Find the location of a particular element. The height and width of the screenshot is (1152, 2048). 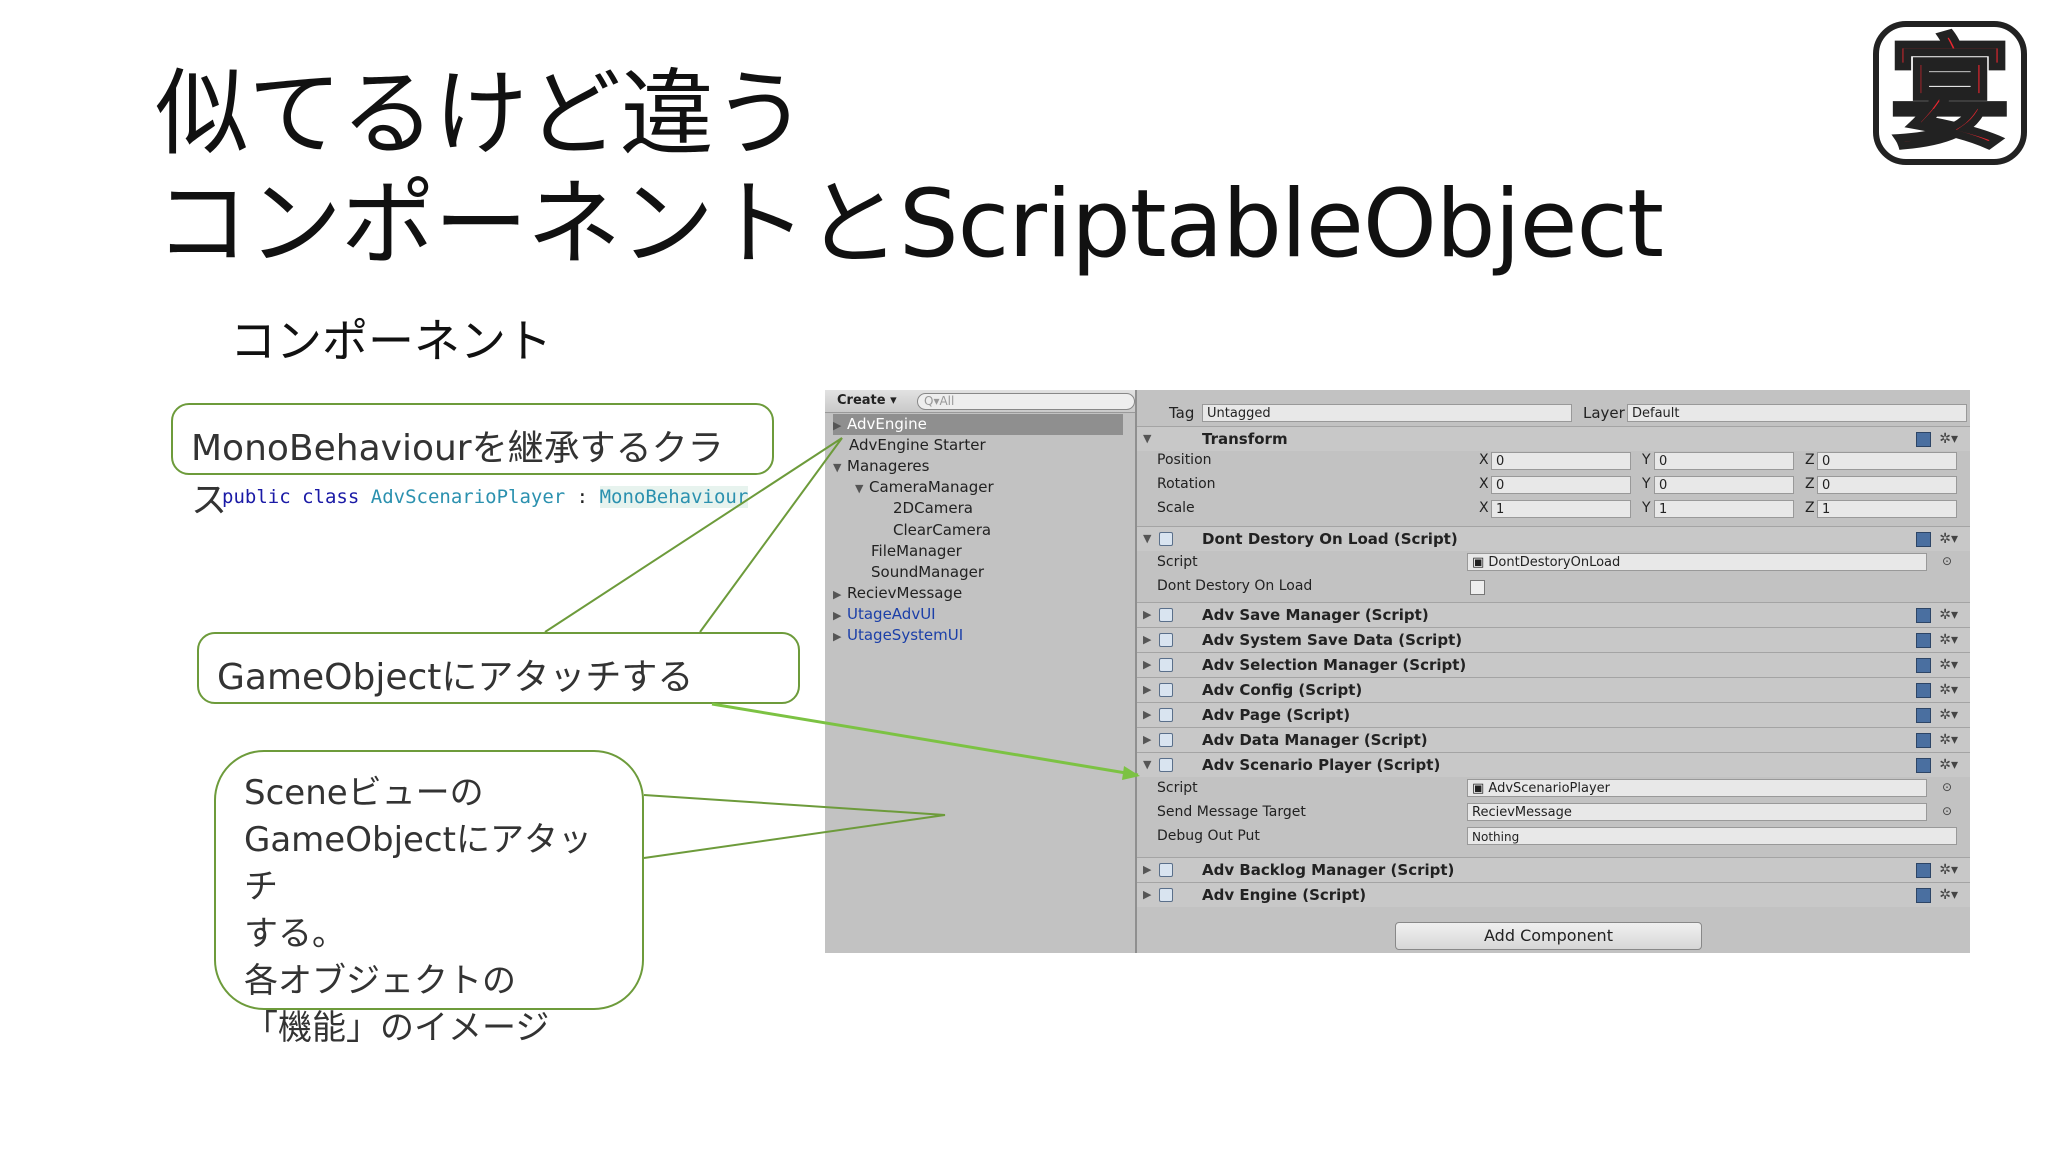

code-keyword-public: public is located at coordinates (256, 497).